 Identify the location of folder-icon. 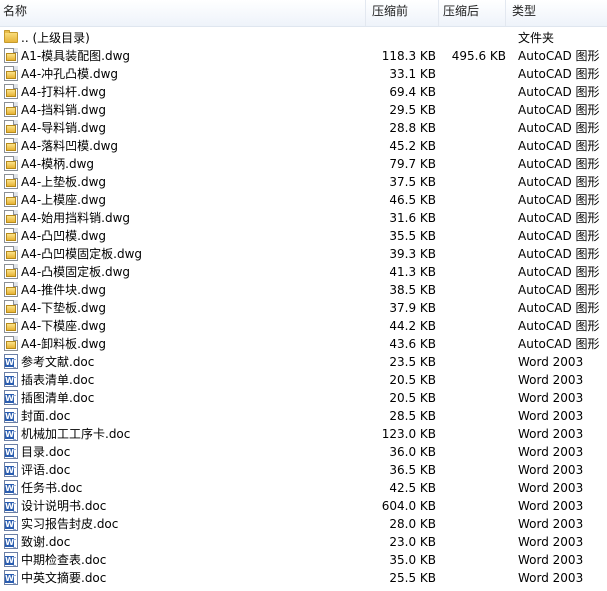
(11, 36).